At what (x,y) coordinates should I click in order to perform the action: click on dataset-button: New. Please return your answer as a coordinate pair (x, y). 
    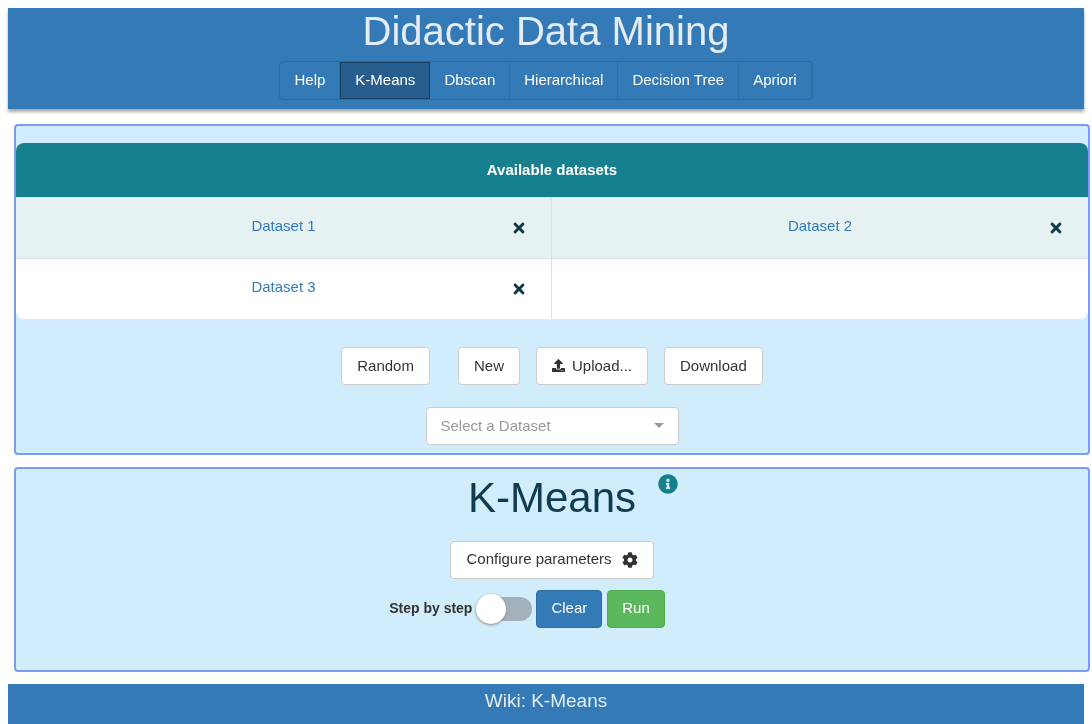
    Looking at the image, I should click on (488, 365).